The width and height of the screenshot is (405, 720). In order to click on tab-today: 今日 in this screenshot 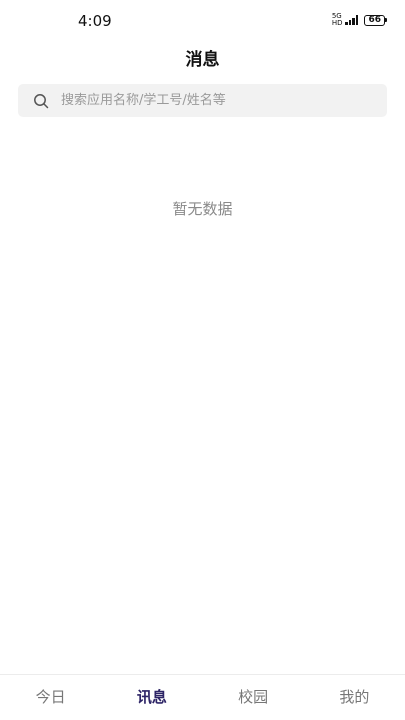, I will do `click(50, 697)`.